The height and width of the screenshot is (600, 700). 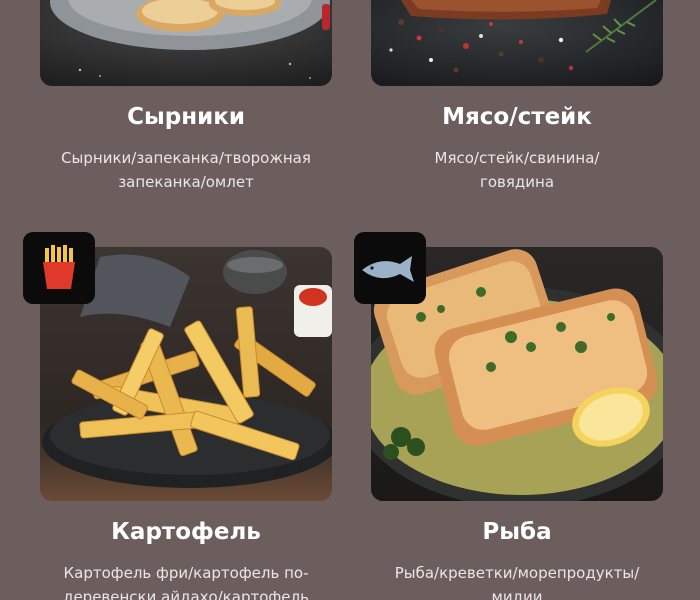 What do you see at coordinates (186, 43) in the screenshot?
I see `syrniki-photo` at bounding box center [186, 43].